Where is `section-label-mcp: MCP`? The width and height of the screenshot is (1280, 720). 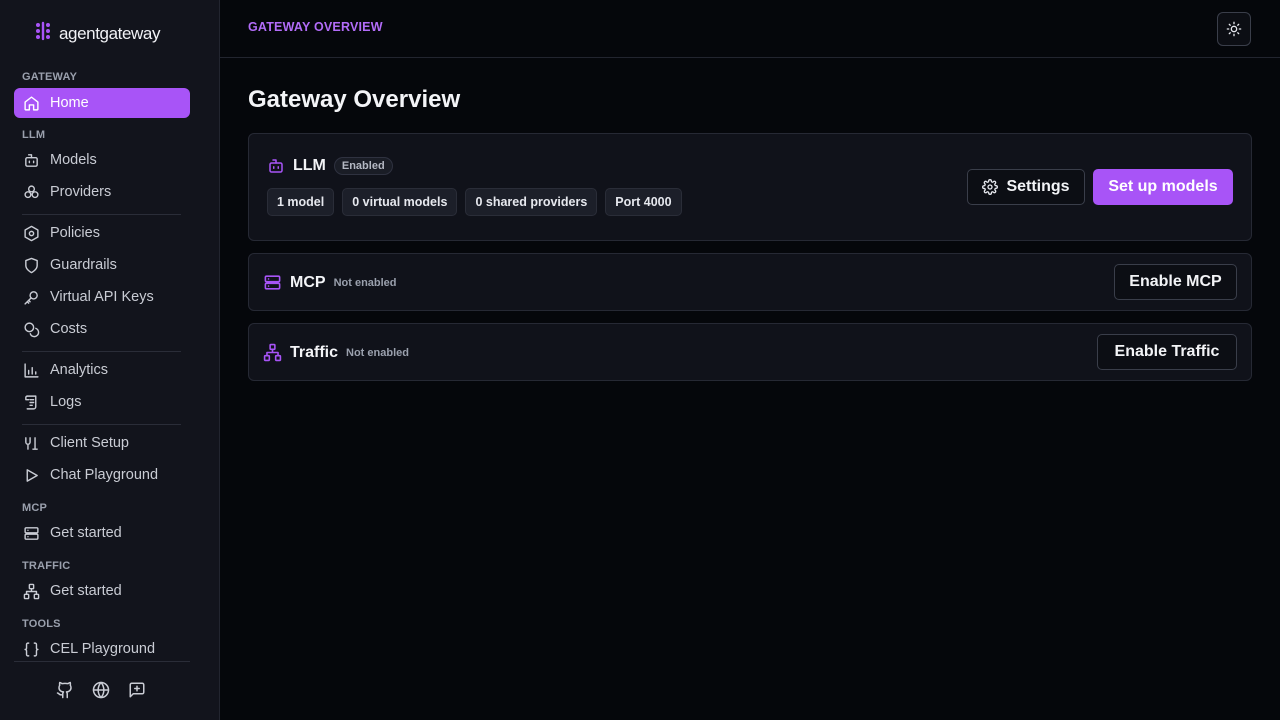 section-label-mcp: MCP is located at coordinates (35, 508).